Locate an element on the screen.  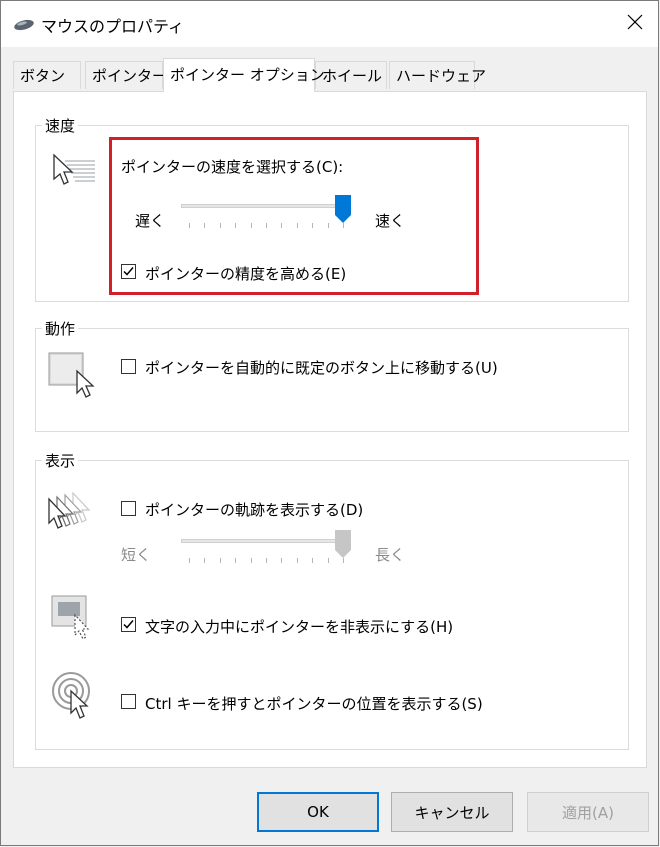
tab-pointer-options: ポインター オプション is located at coordinates (244, 75).